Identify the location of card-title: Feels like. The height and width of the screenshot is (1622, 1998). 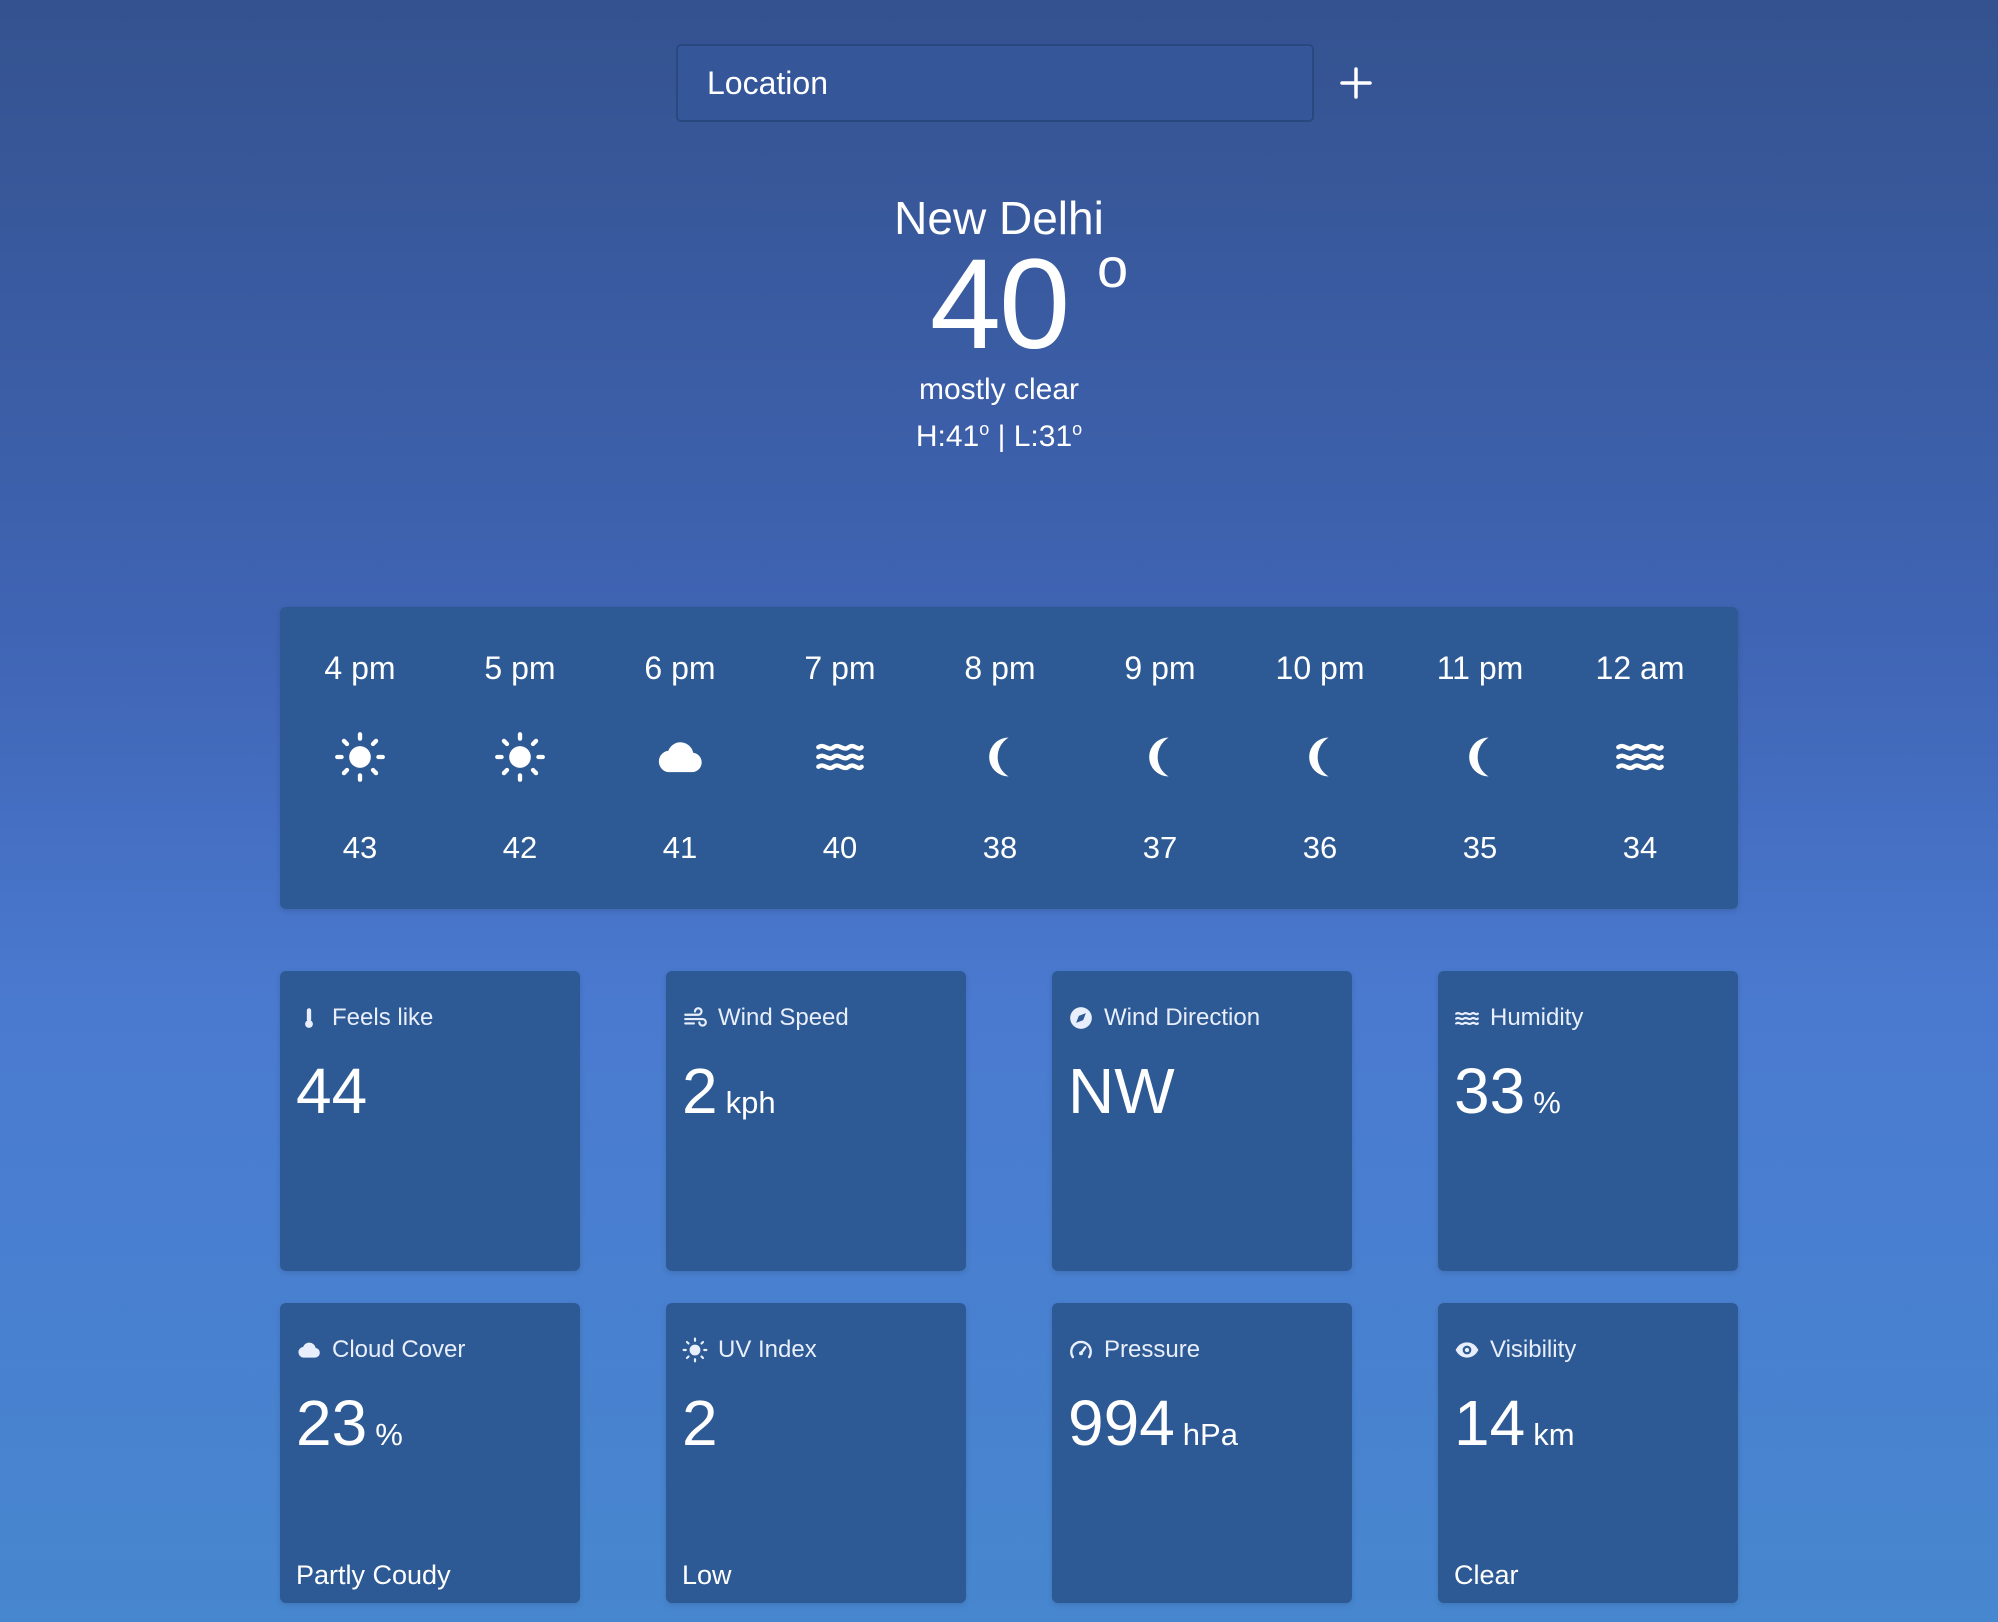
(383, 1017).